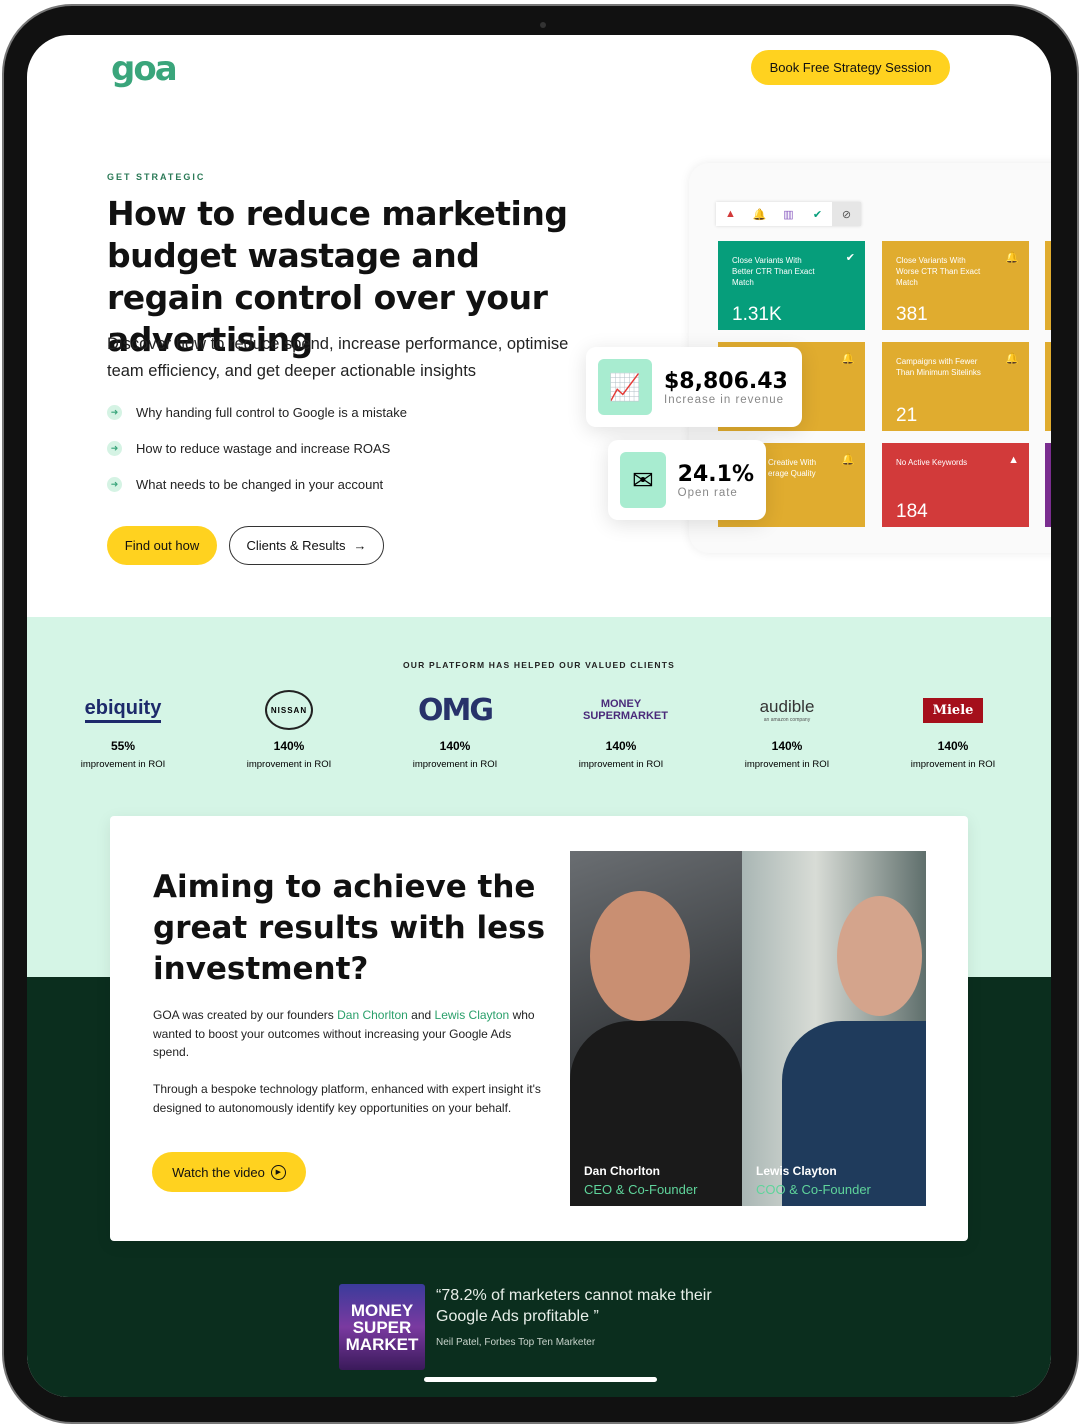  Describe the element at coordinates (144, 69) in the screenshot. I see `goa-logo: goa` at that location.